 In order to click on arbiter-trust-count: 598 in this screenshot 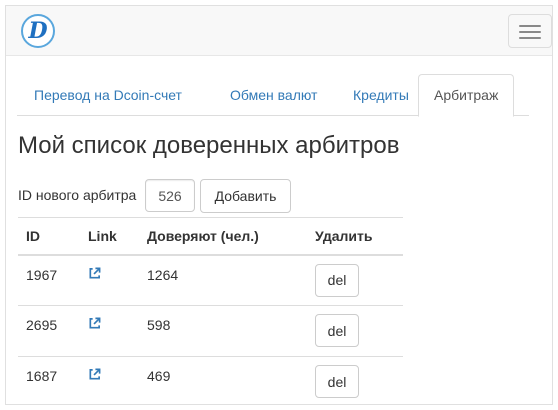, I will do `click(223, 331)`.